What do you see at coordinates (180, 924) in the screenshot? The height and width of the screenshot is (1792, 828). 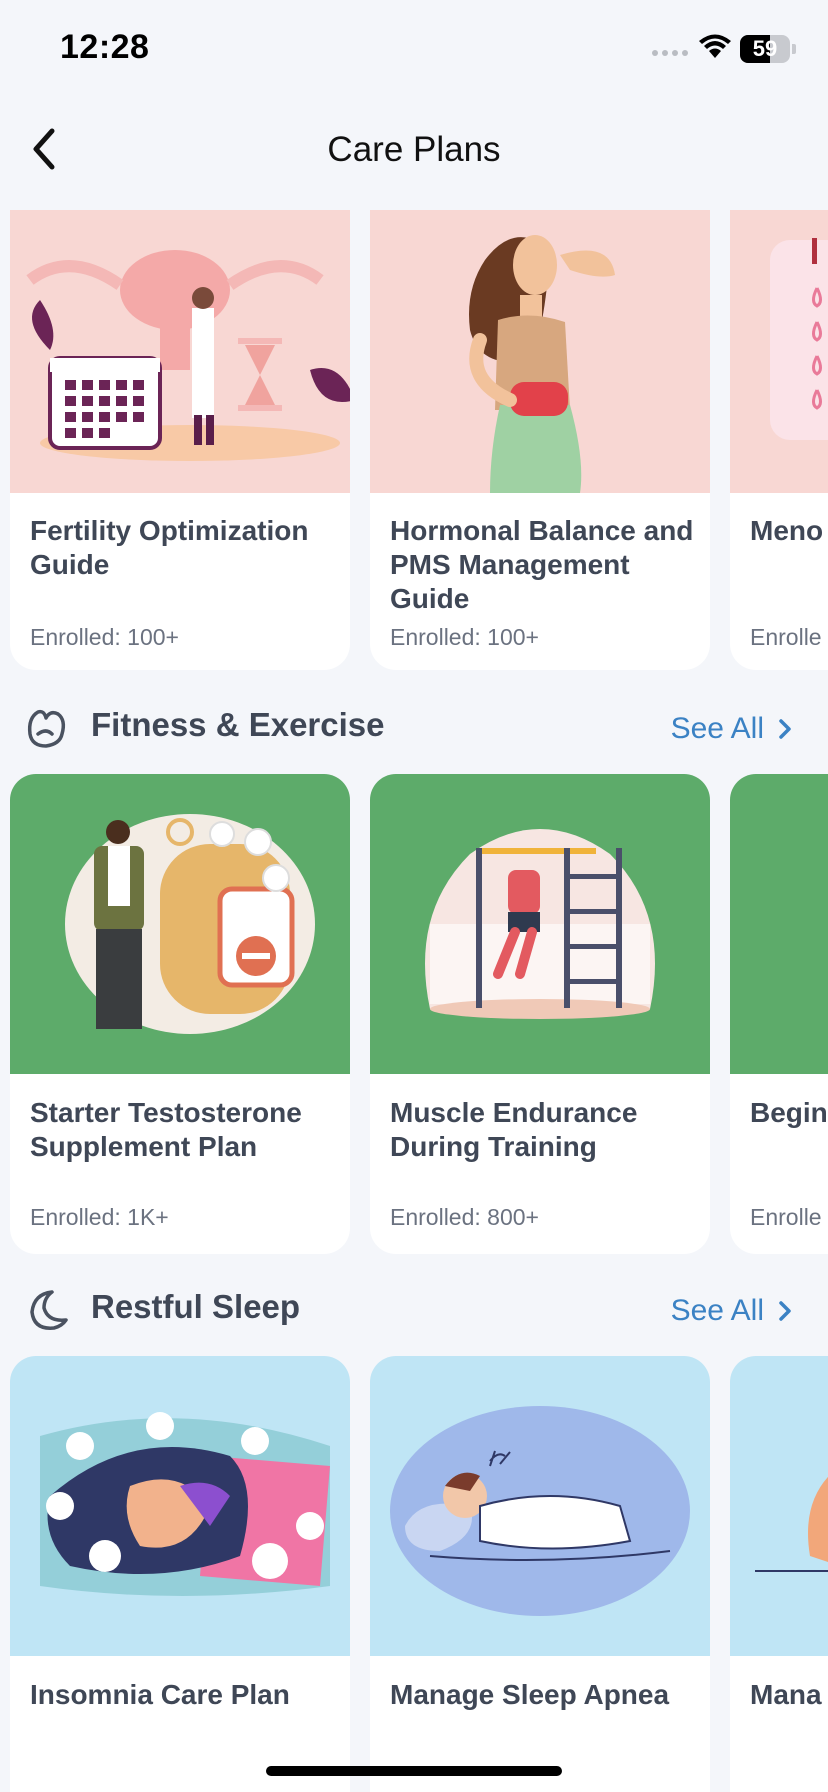 I see `testosterone-illustration` at bounding box center [180, 924].